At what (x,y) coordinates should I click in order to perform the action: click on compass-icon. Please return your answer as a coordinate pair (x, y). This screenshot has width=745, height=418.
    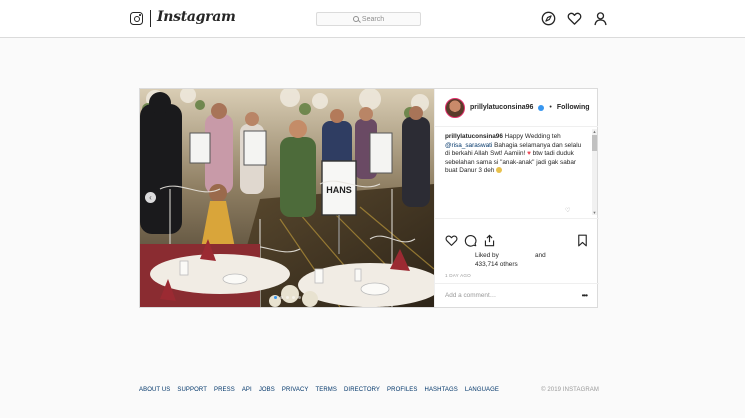
    Looking at the image, I should click on (548, 18).